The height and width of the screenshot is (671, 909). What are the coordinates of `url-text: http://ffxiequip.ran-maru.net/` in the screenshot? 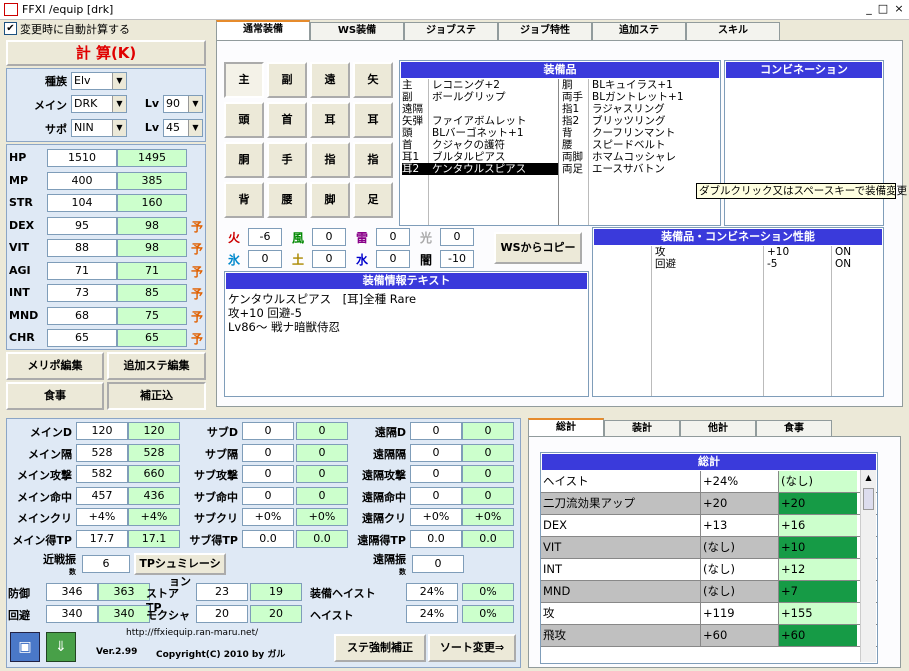 It's located at (192, 633).